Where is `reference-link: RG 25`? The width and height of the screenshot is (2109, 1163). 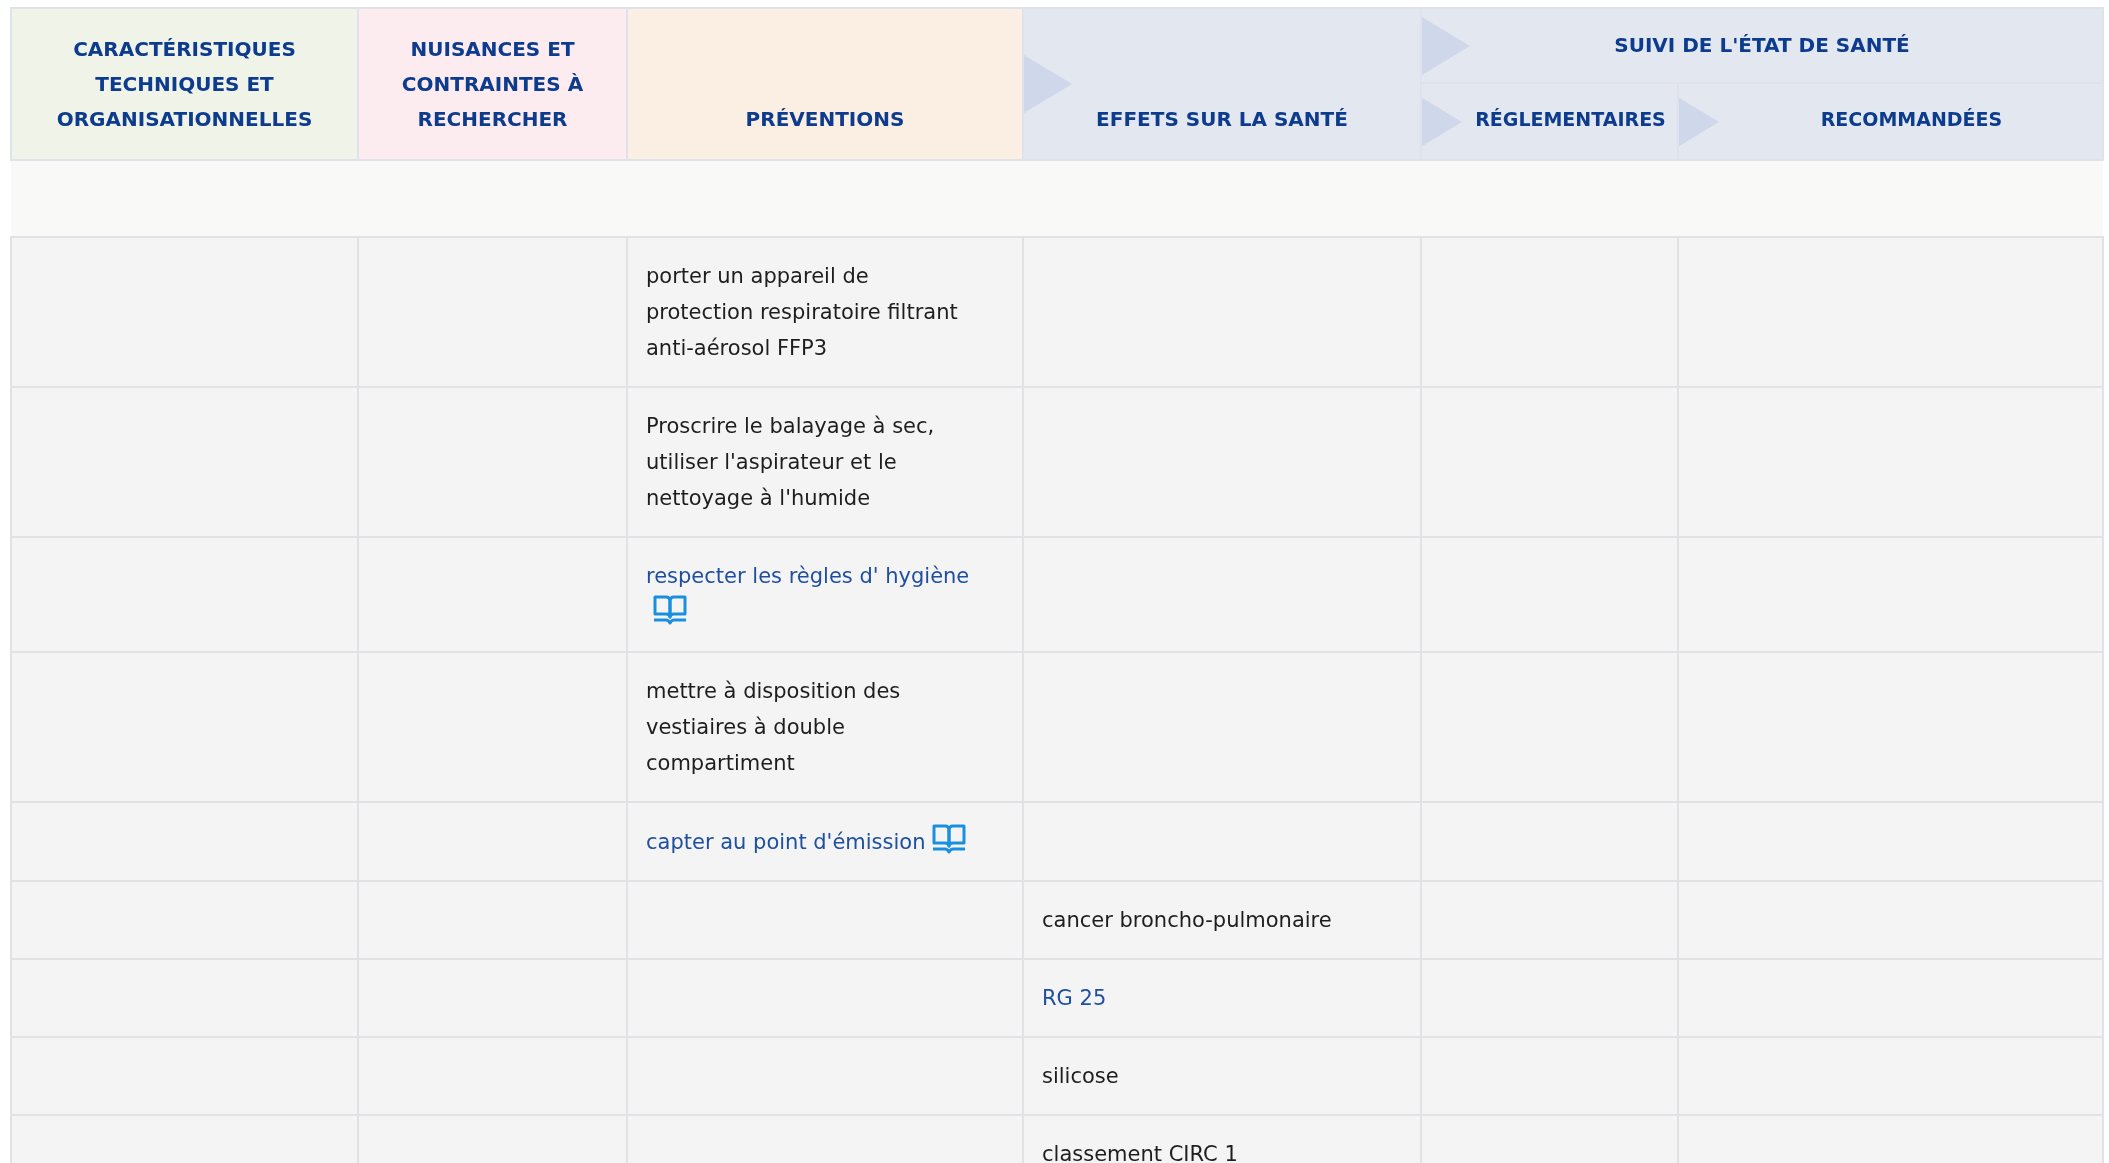 reference-link: RG 25 is located at coordinates (1074, 998).